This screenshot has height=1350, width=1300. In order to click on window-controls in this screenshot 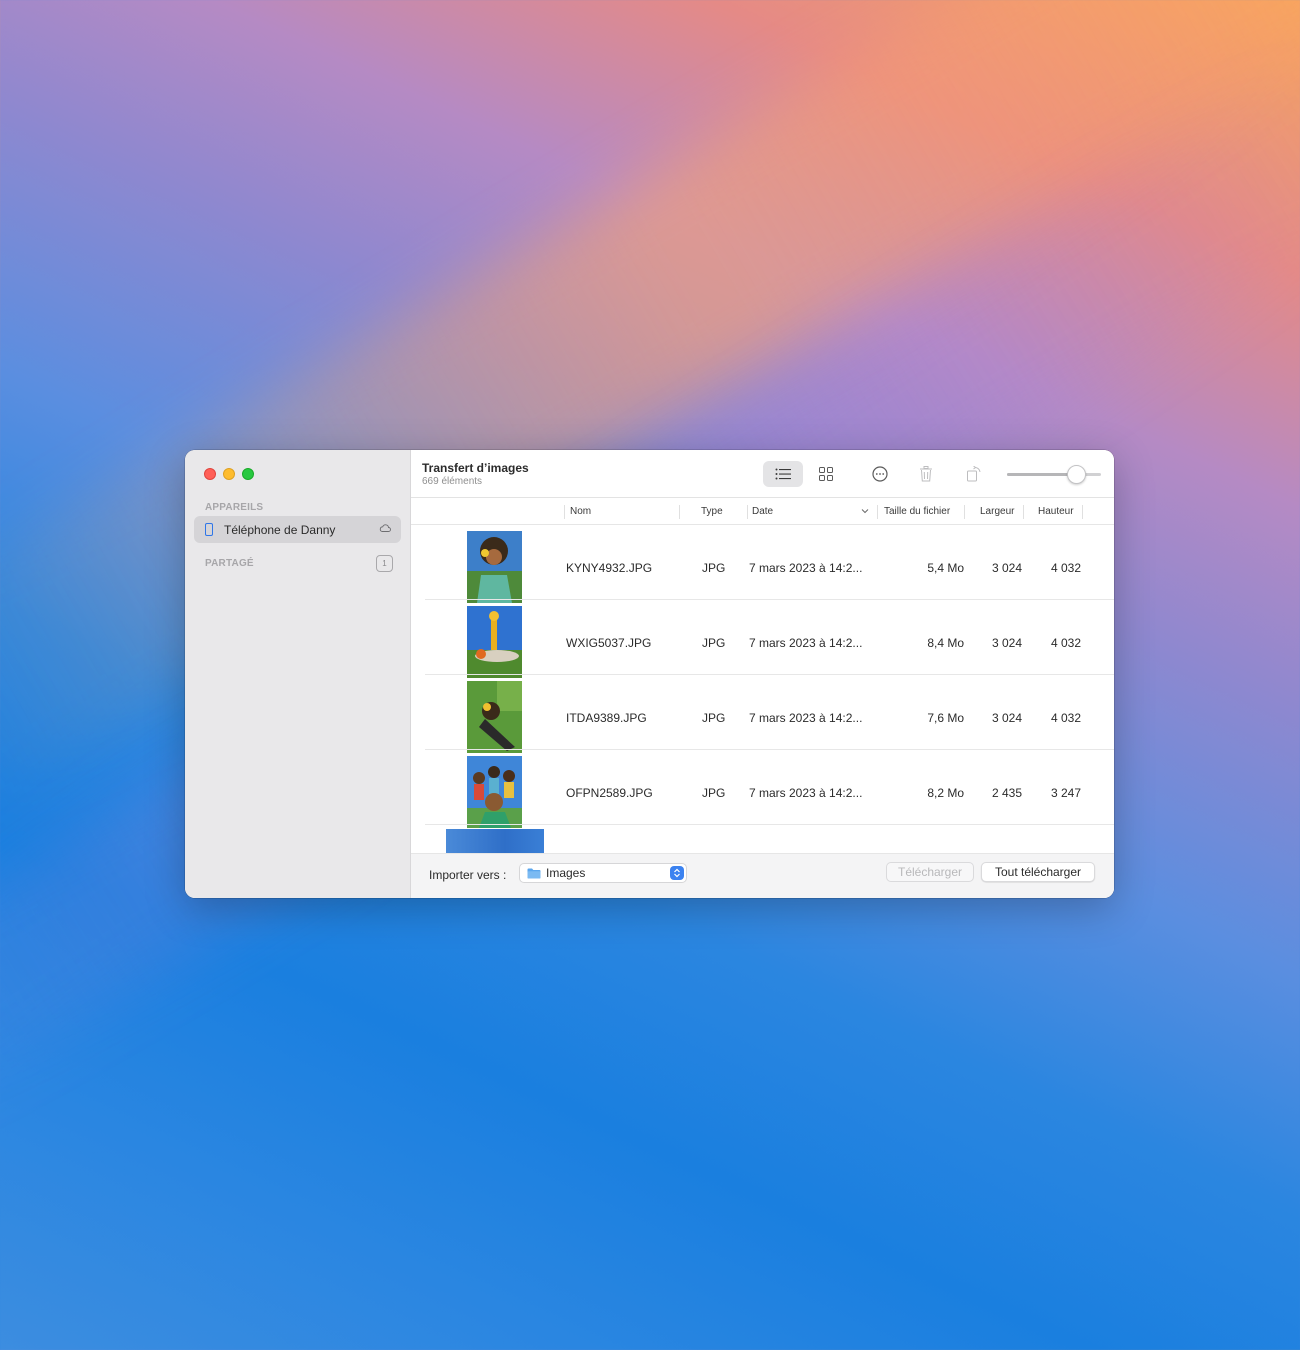, I will do `click(229, 474)`.